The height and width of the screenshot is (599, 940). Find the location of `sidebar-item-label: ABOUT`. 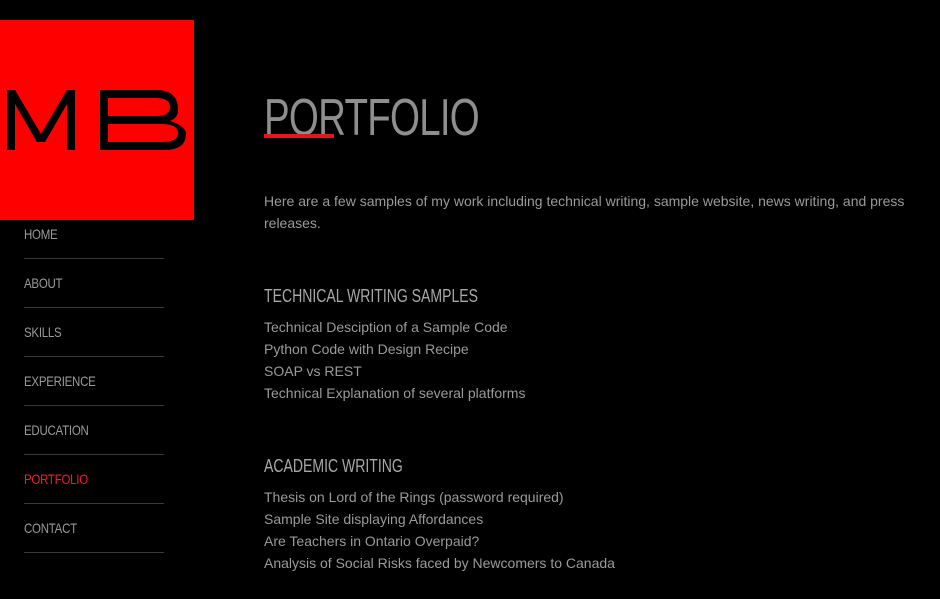

sidebar-item-label: ABOUT is located at coordinates (43, 283).